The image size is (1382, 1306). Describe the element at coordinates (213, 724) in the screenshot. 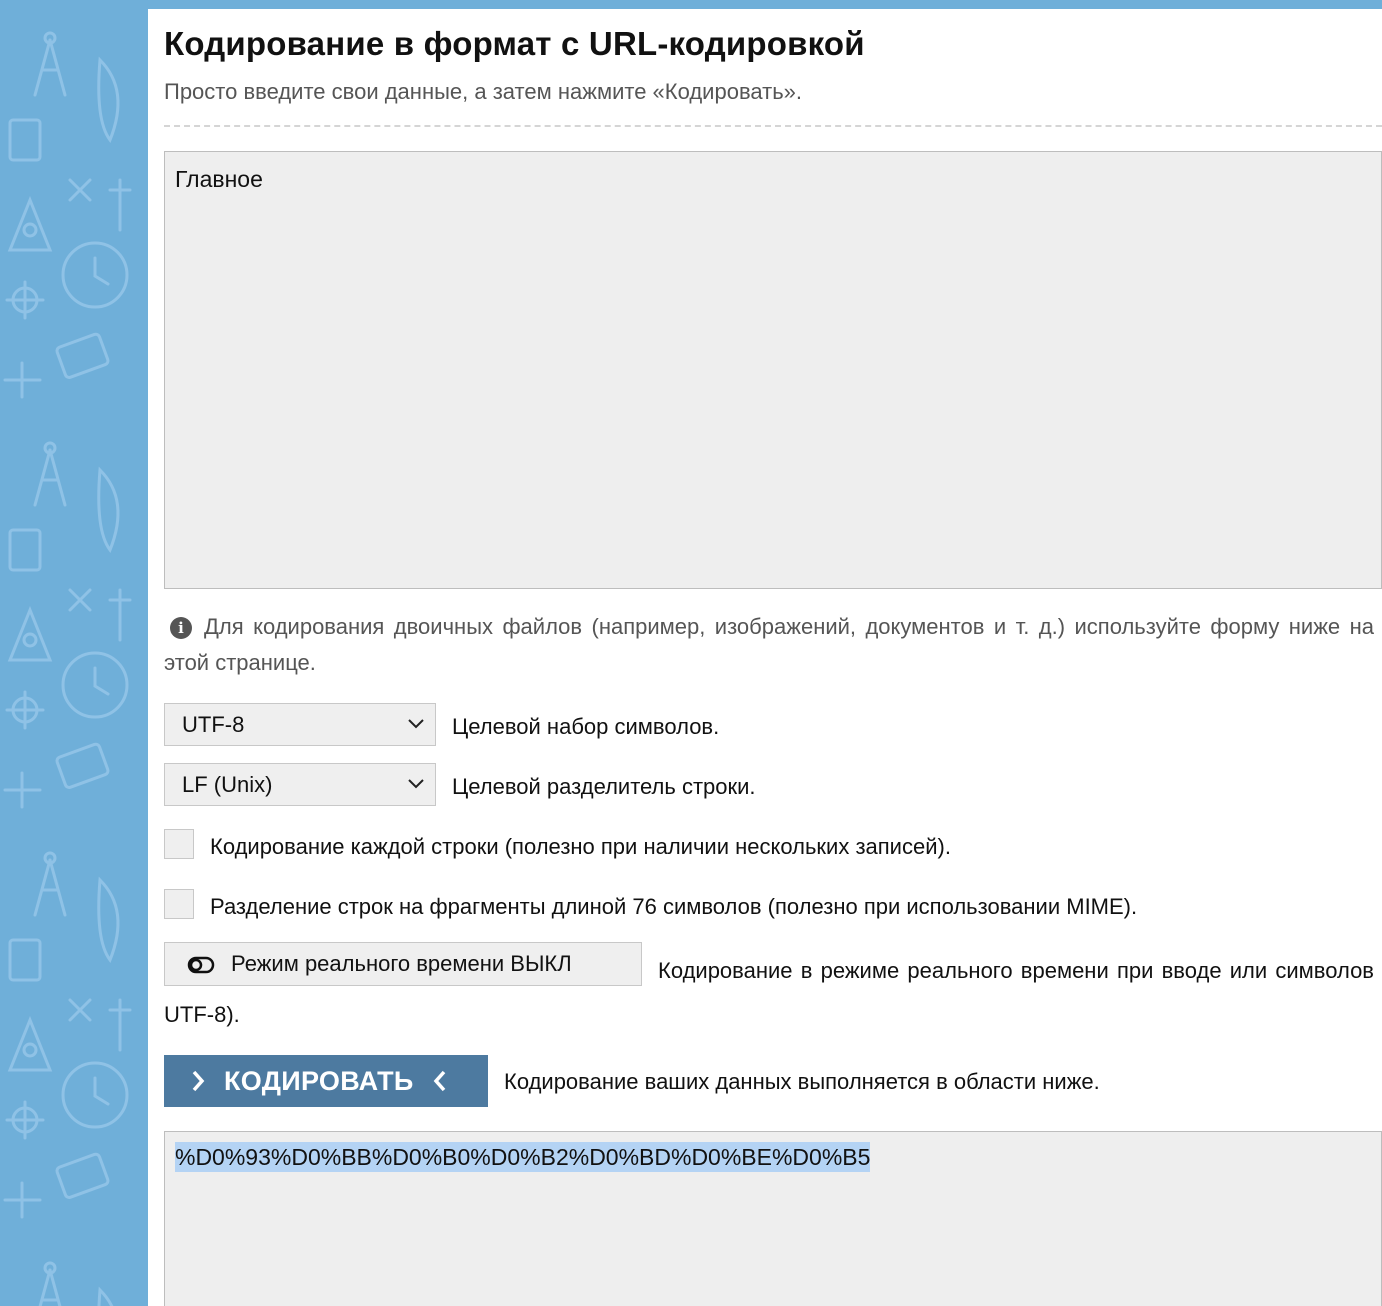

I see `charset-select-value: UTF-8` at that location.